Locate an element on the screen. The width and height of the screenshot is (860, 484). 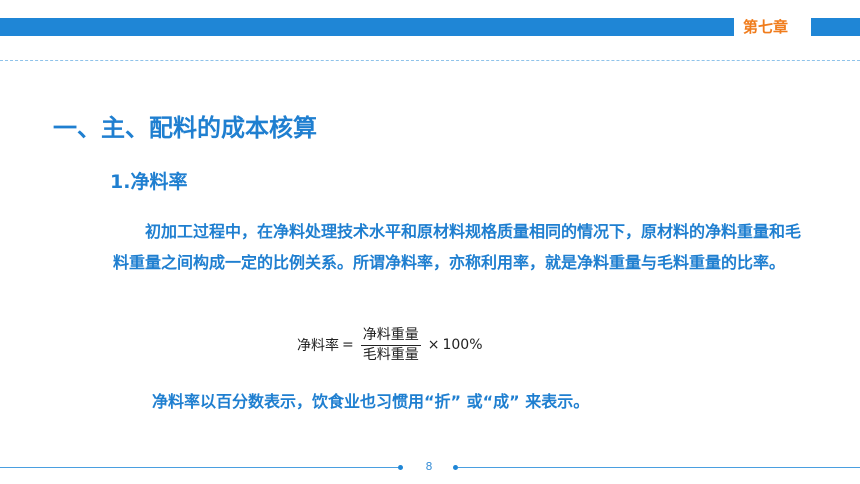
chapter-label: 第七章 is located at coordinates (766, 27).